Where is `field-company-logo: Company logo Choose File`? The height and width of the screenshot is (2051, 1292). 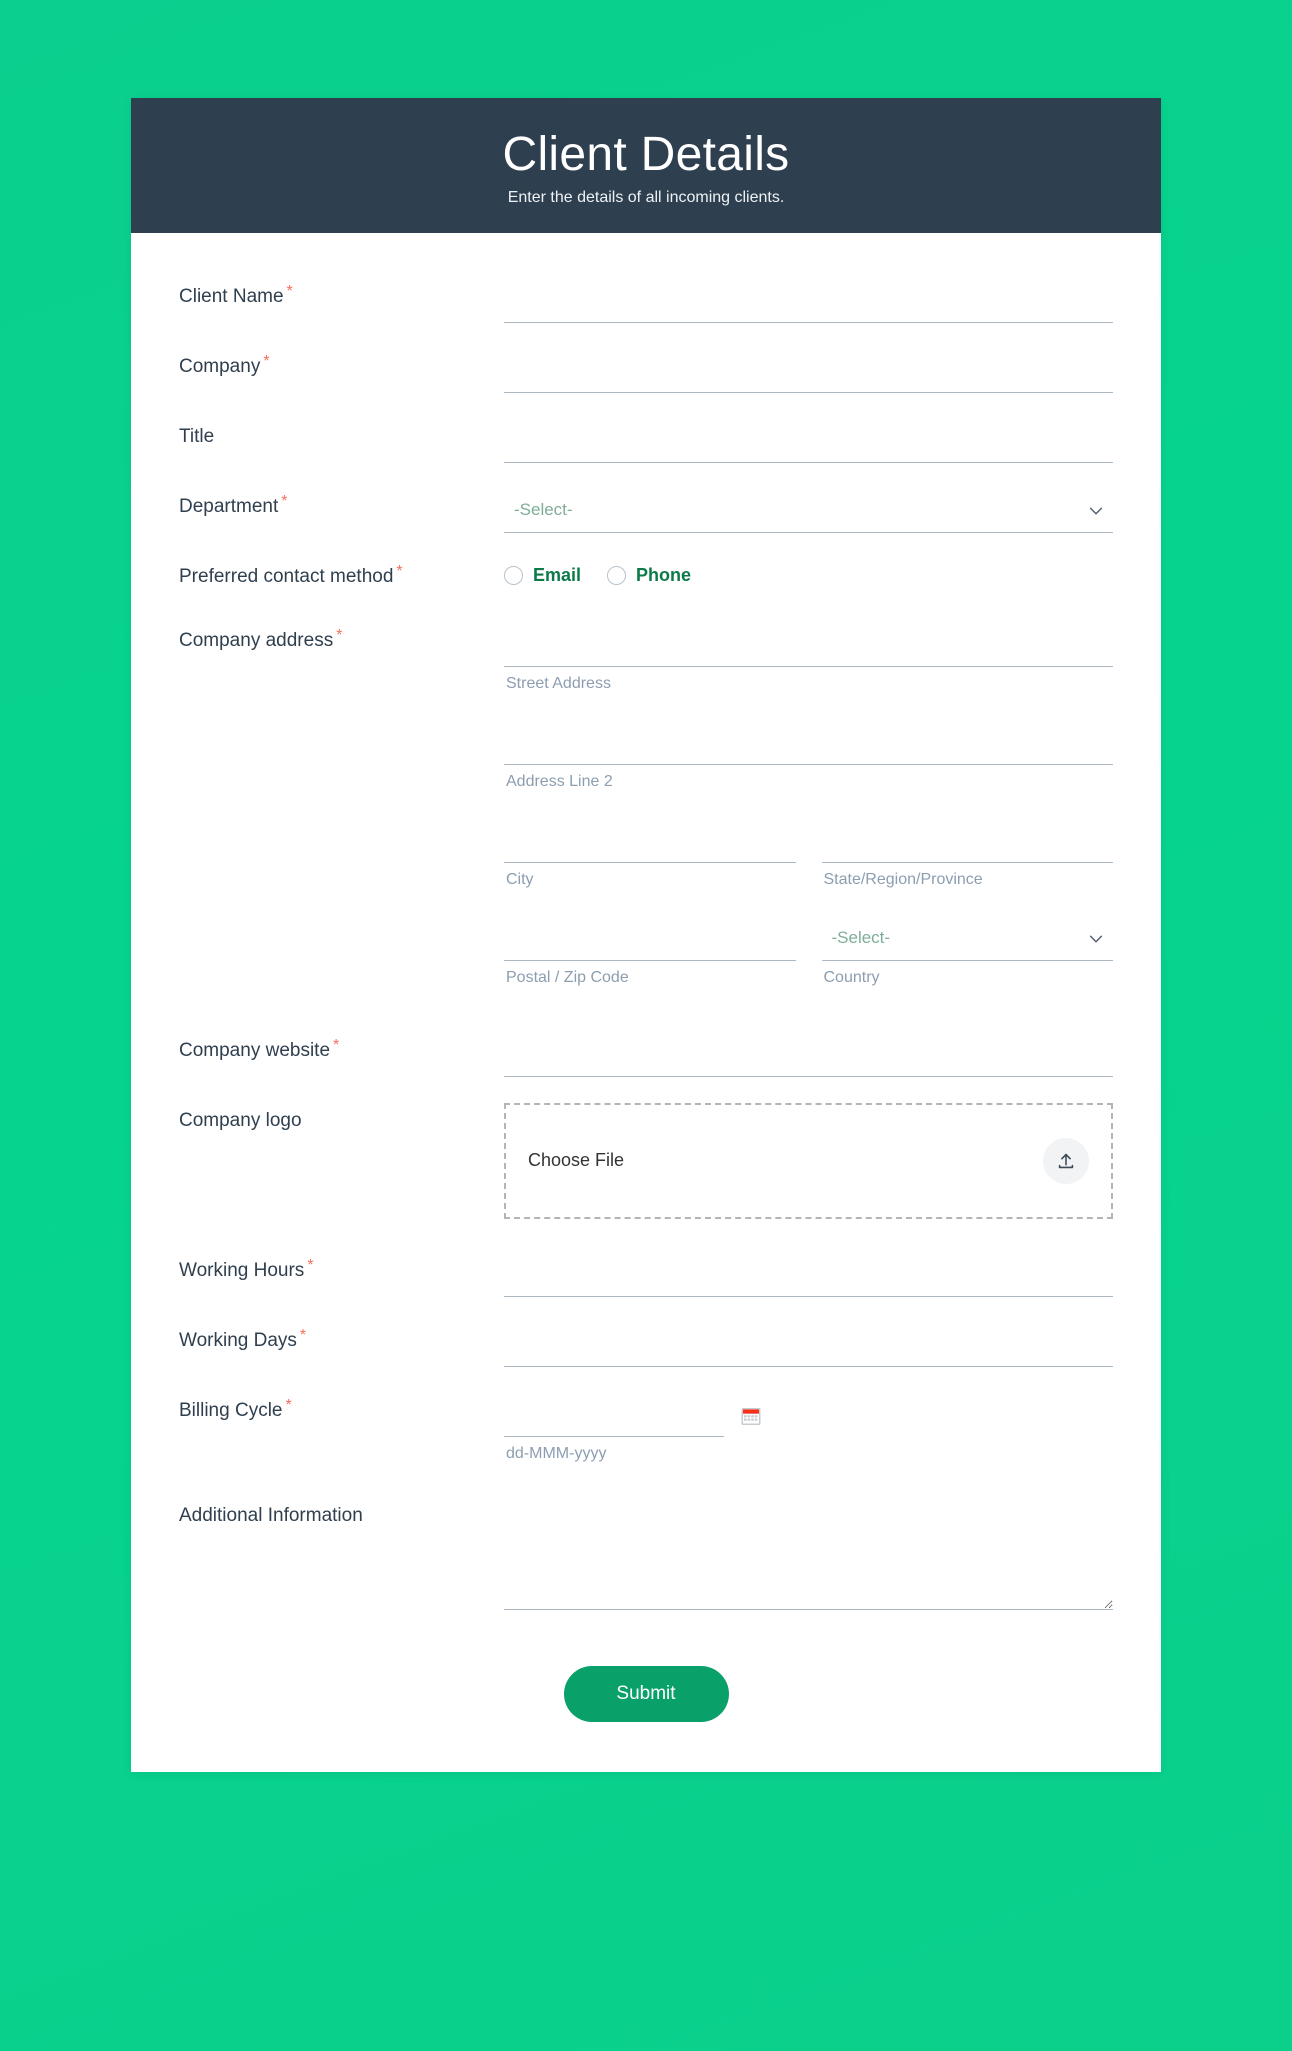 field-company-logo: Company logo Choose File is located at coordinates (646, 1160).